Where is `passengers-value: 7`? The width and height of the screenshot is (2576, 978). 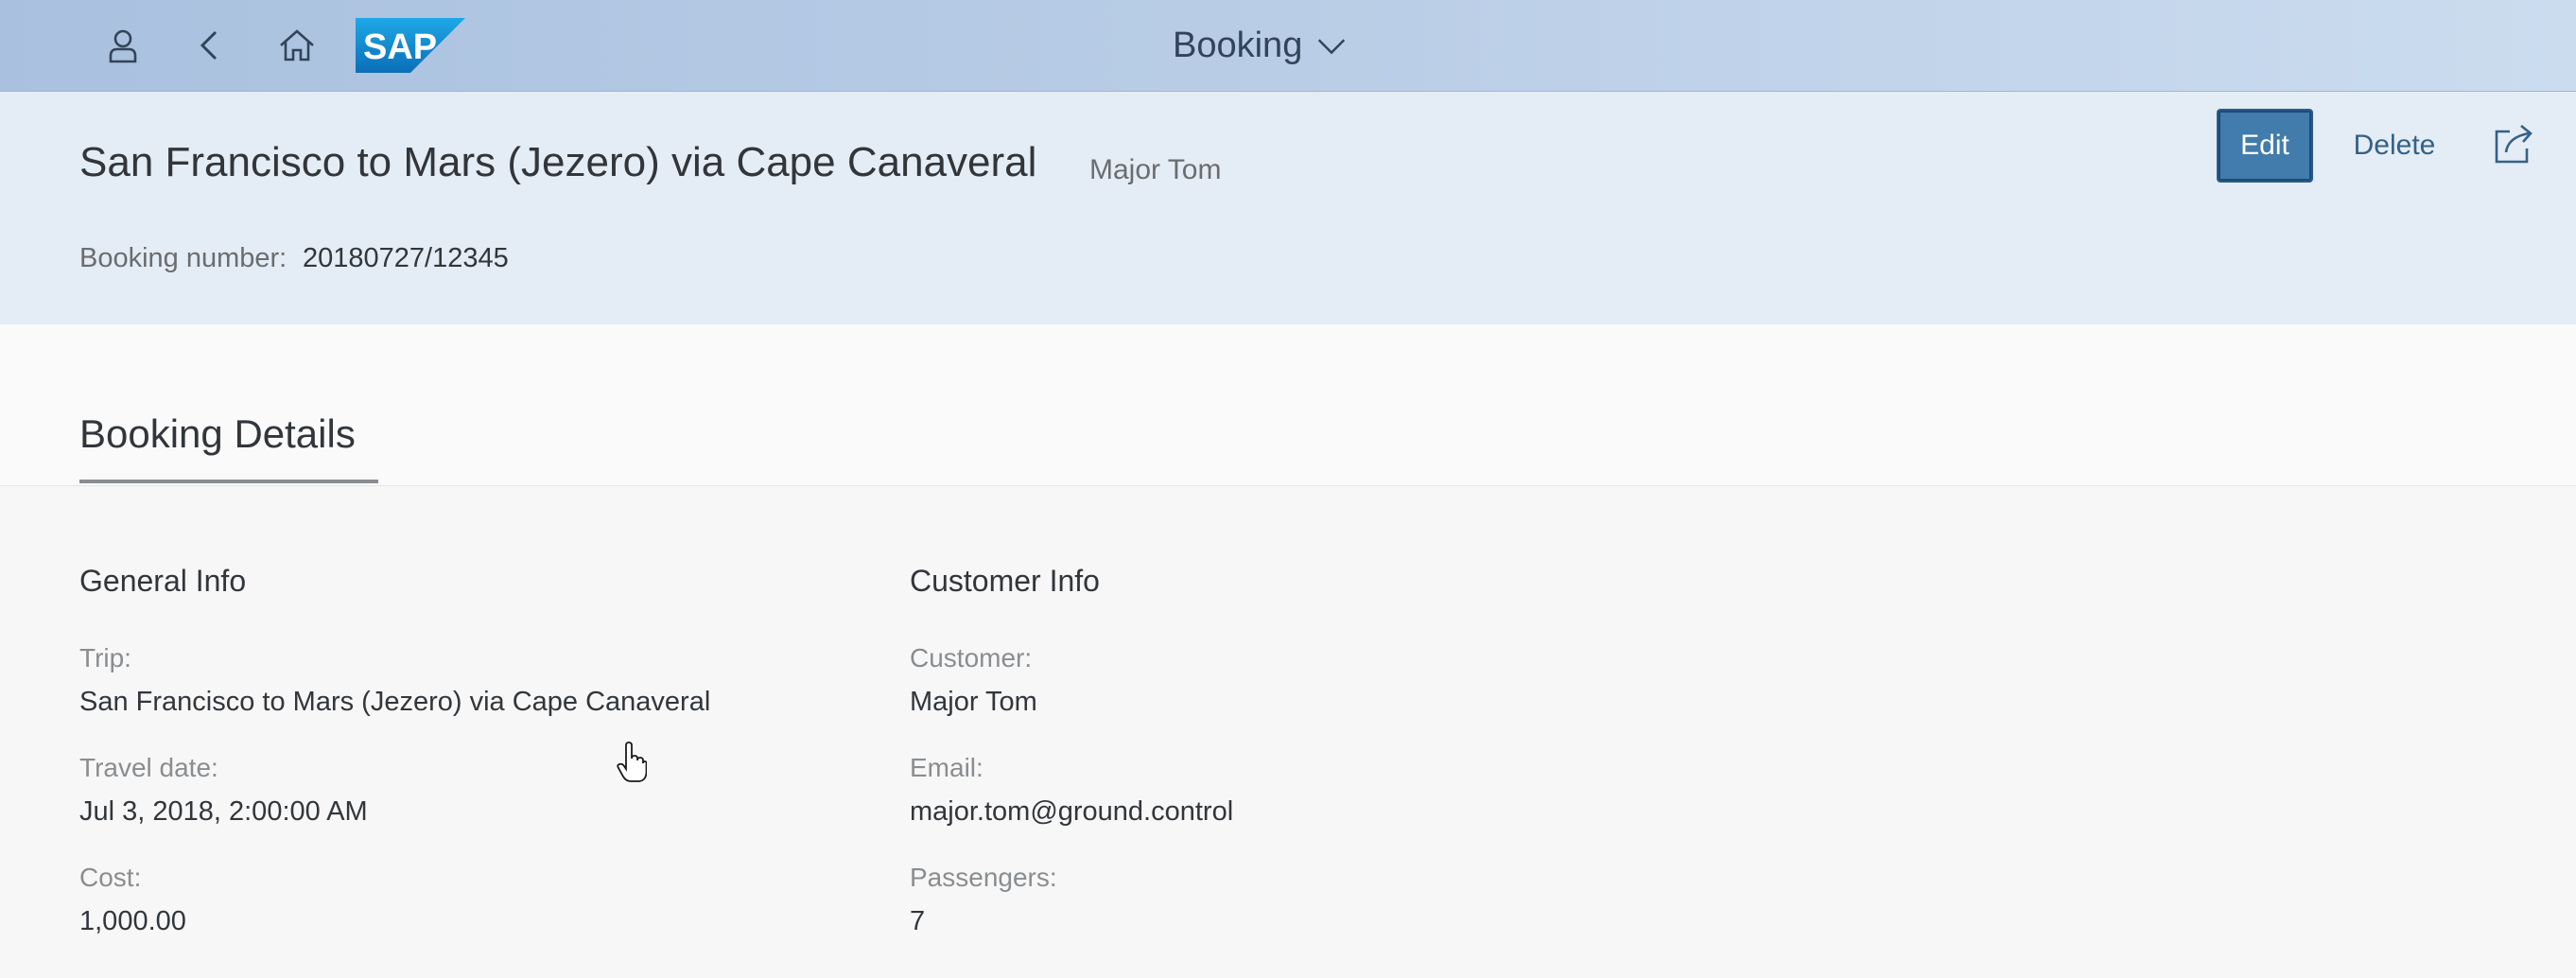 passengers-value: 7 is located at coordinates (918, 921).